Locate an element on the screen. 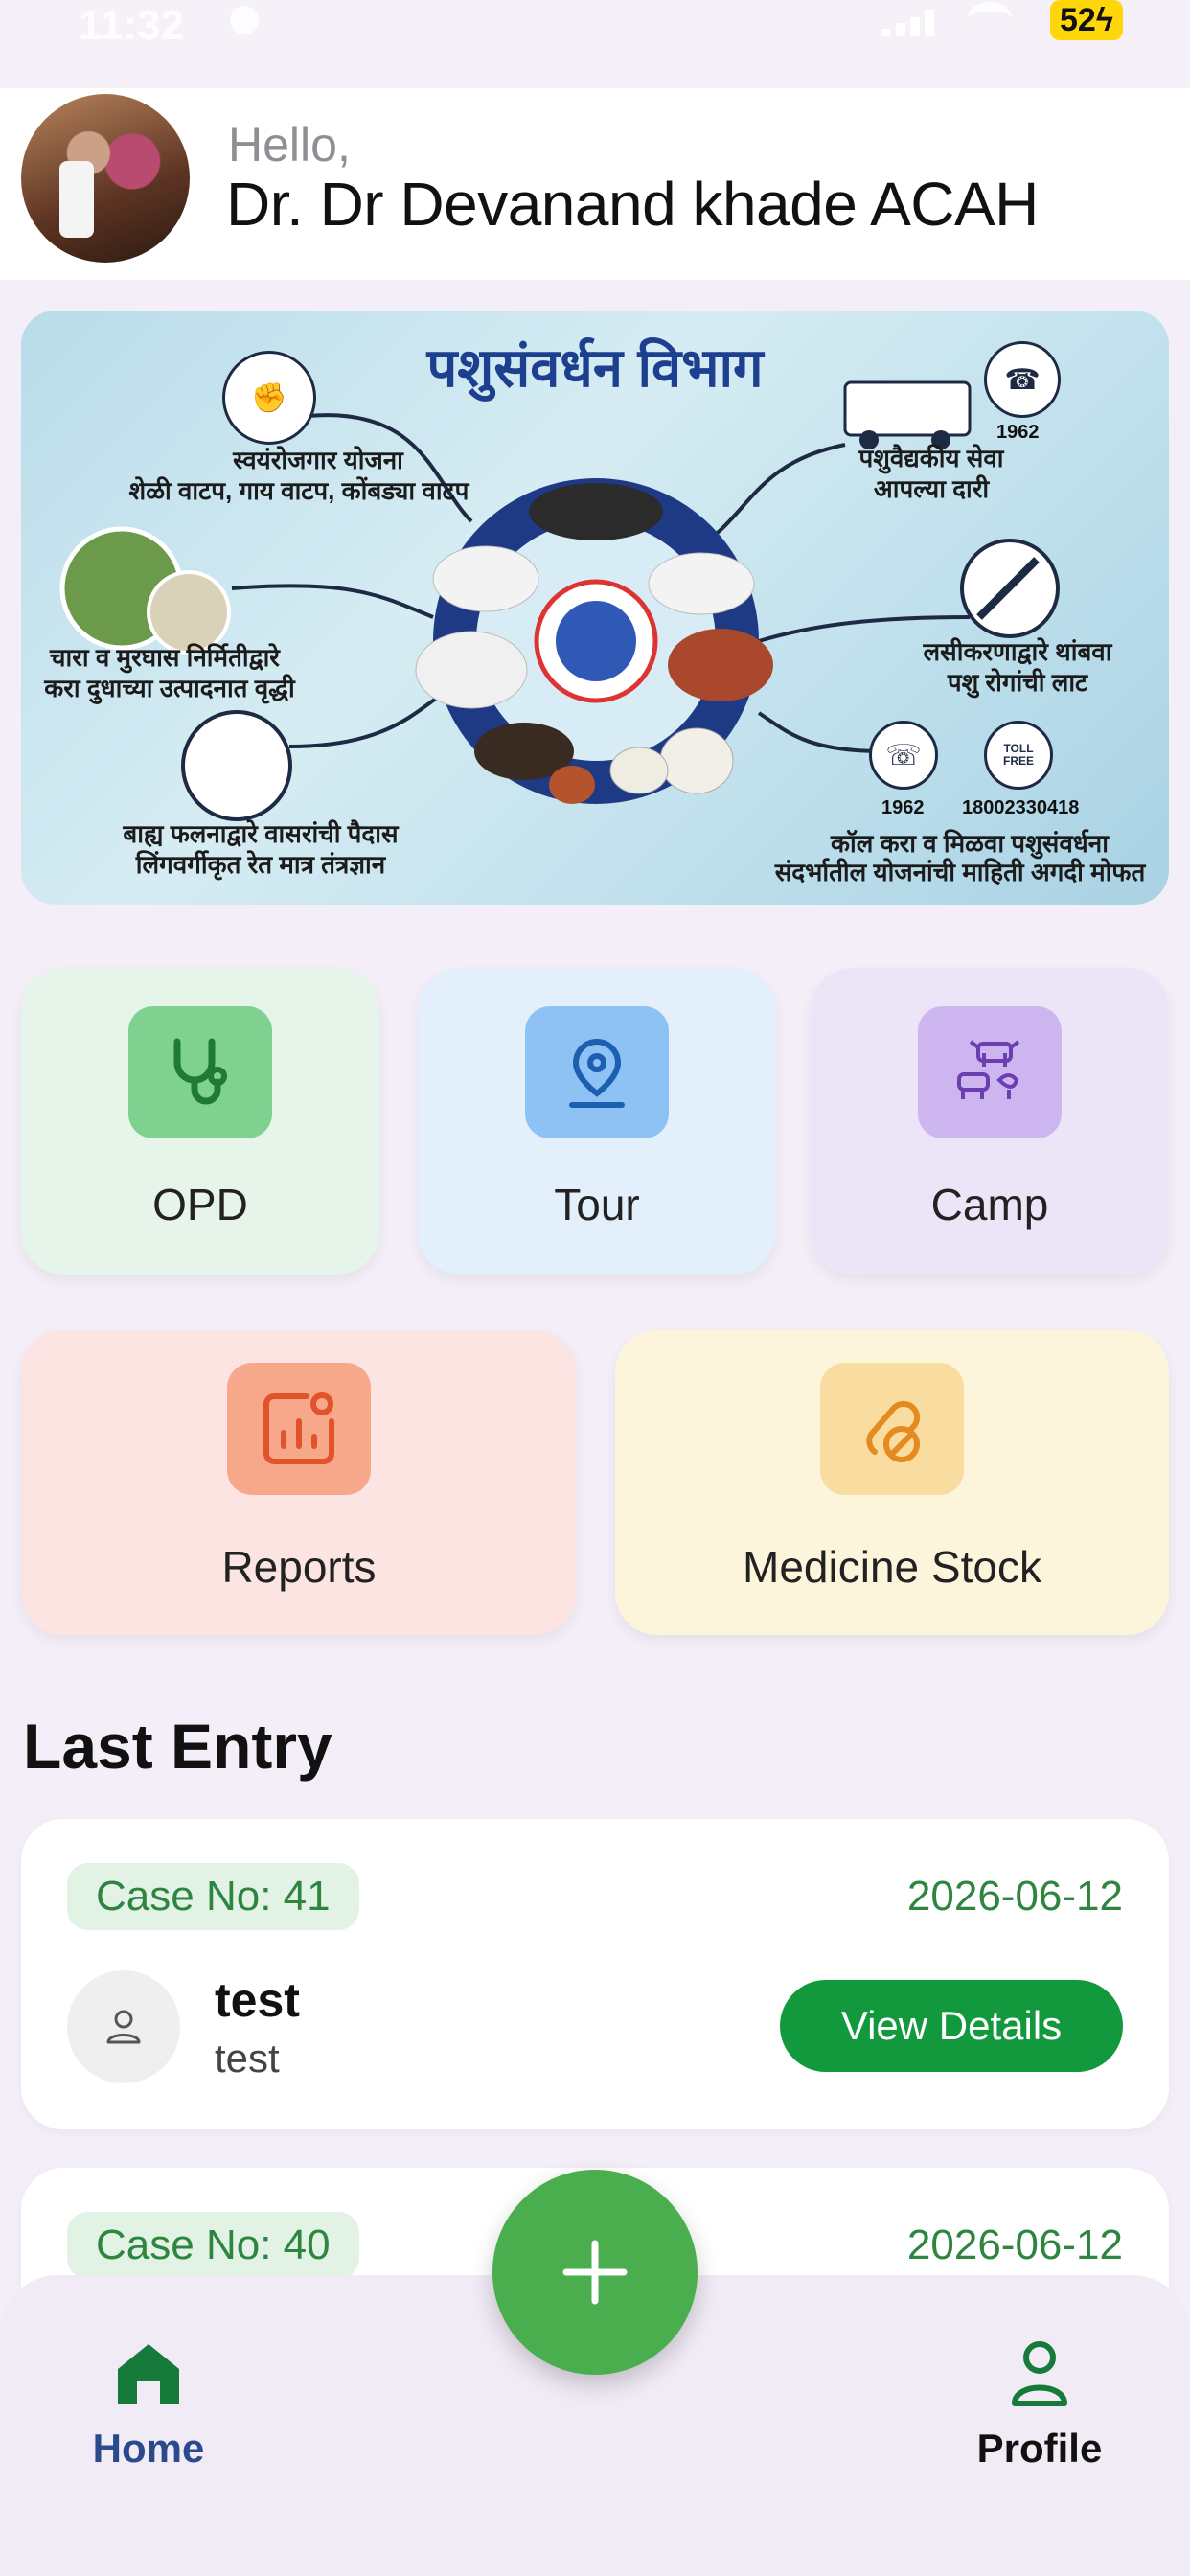 The height and width of the screenshot is (2576, 1190). nav-home: Home is located at coordinates (148, 2403).